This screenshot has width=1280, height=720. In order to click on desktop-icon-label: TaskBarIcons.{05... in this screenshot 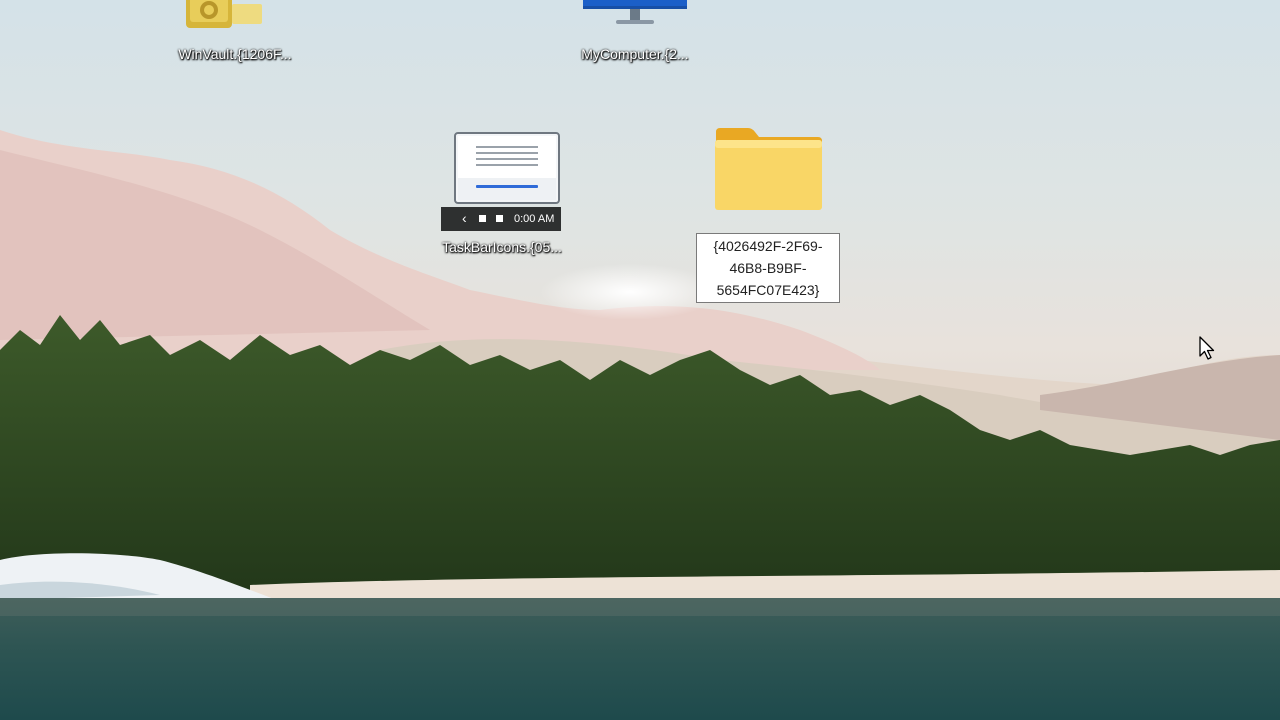, I will do `click(502, 247)`.